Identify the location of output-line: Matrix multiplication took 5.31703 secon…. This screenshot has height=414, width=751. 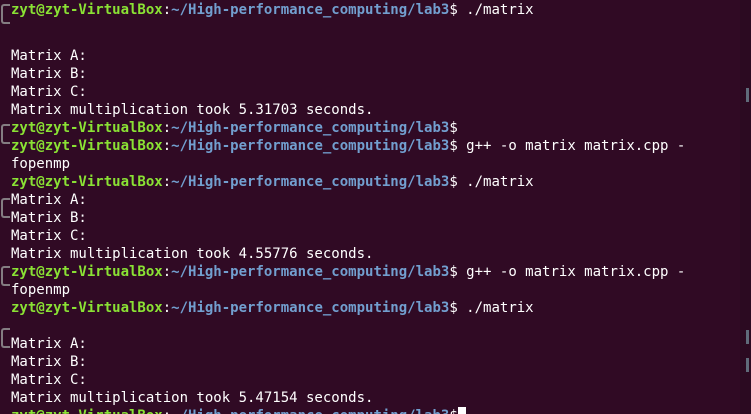
(192, 110).